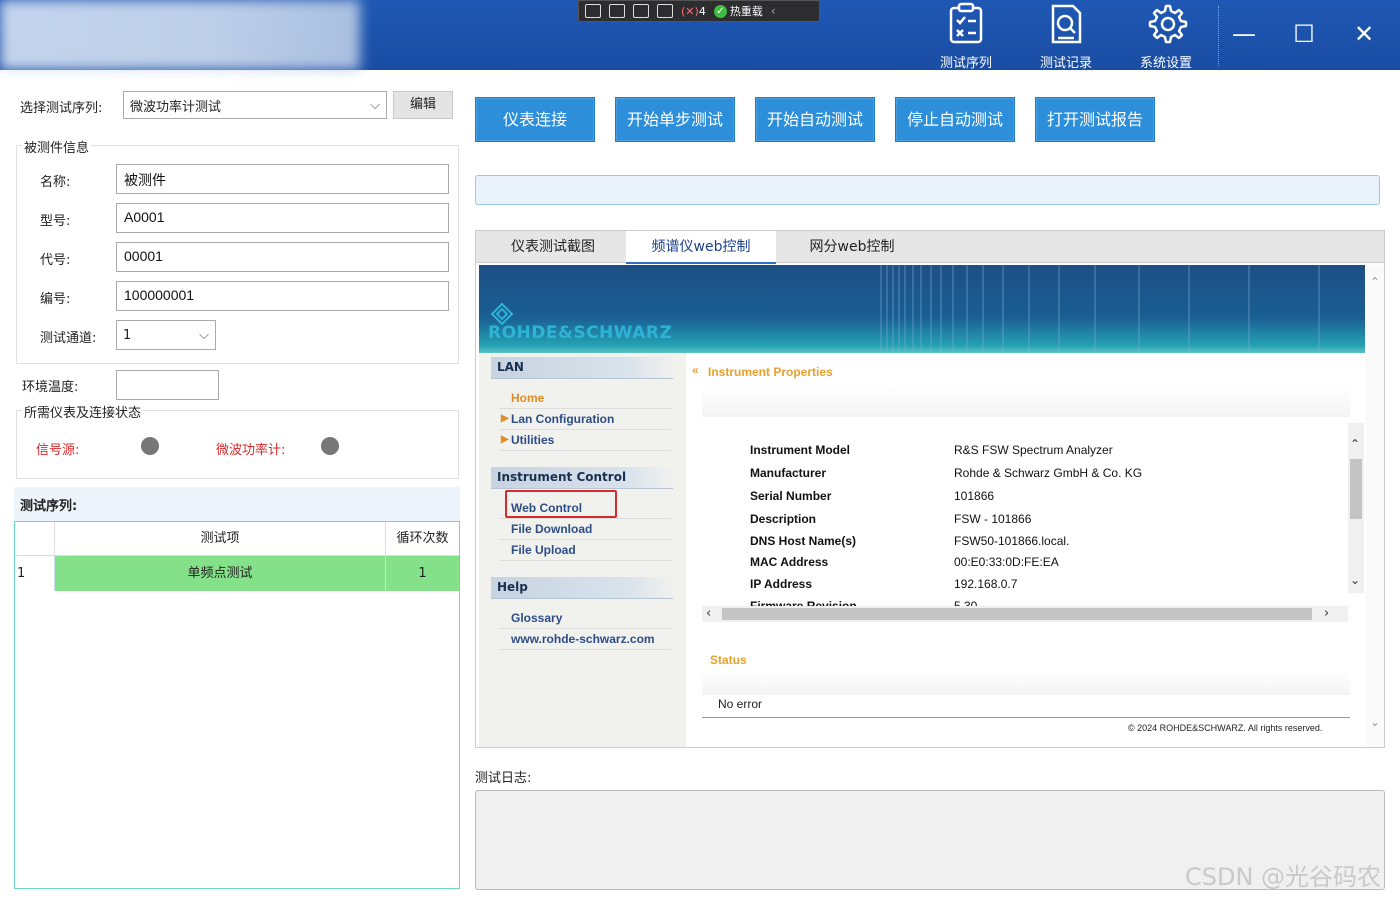 This screenshot has height=900, width=1400. What do you see at coordinates (930, 247) in the screenshot?
I see `tab-bar: 仪表测试截图 频谱仪web控制 网分web控制` at bounding box center [930, 247].